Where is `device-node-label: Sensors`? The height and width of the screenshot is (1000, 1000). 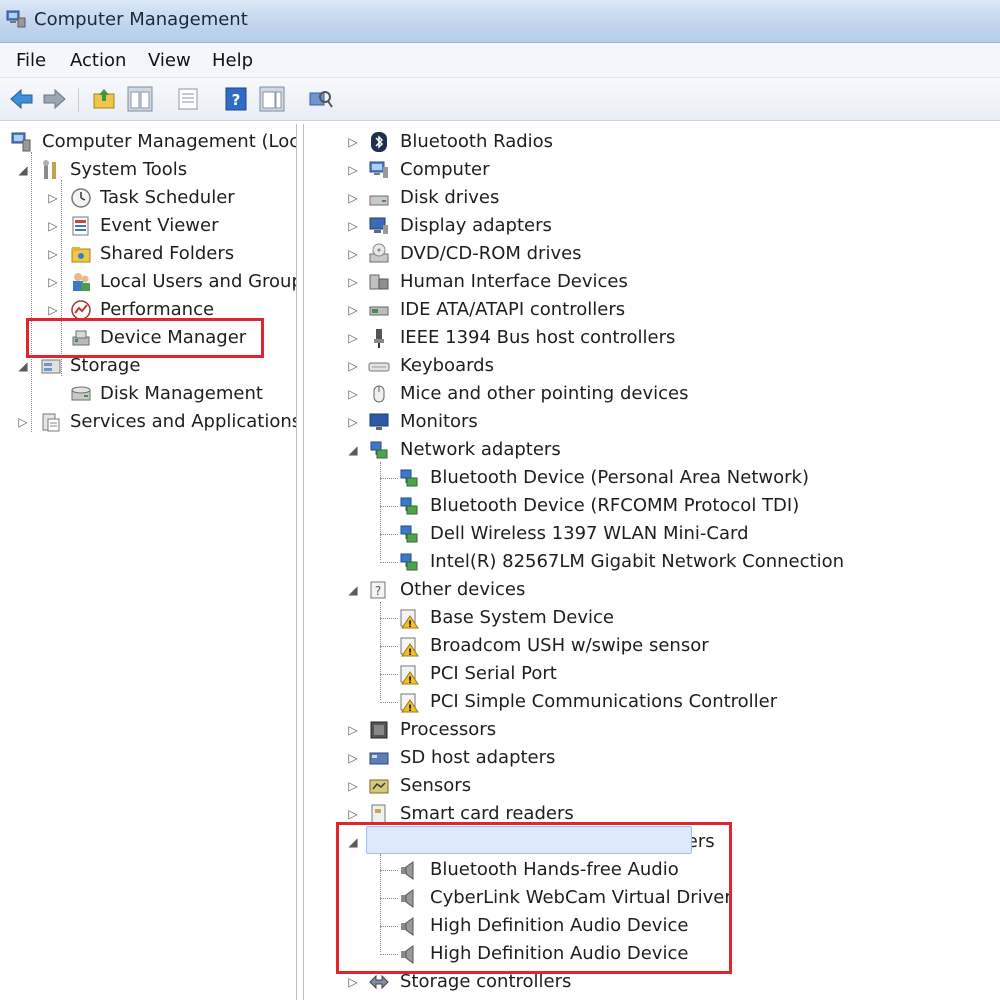
device-node-label: Sensors is located at coordinates (436, 785).